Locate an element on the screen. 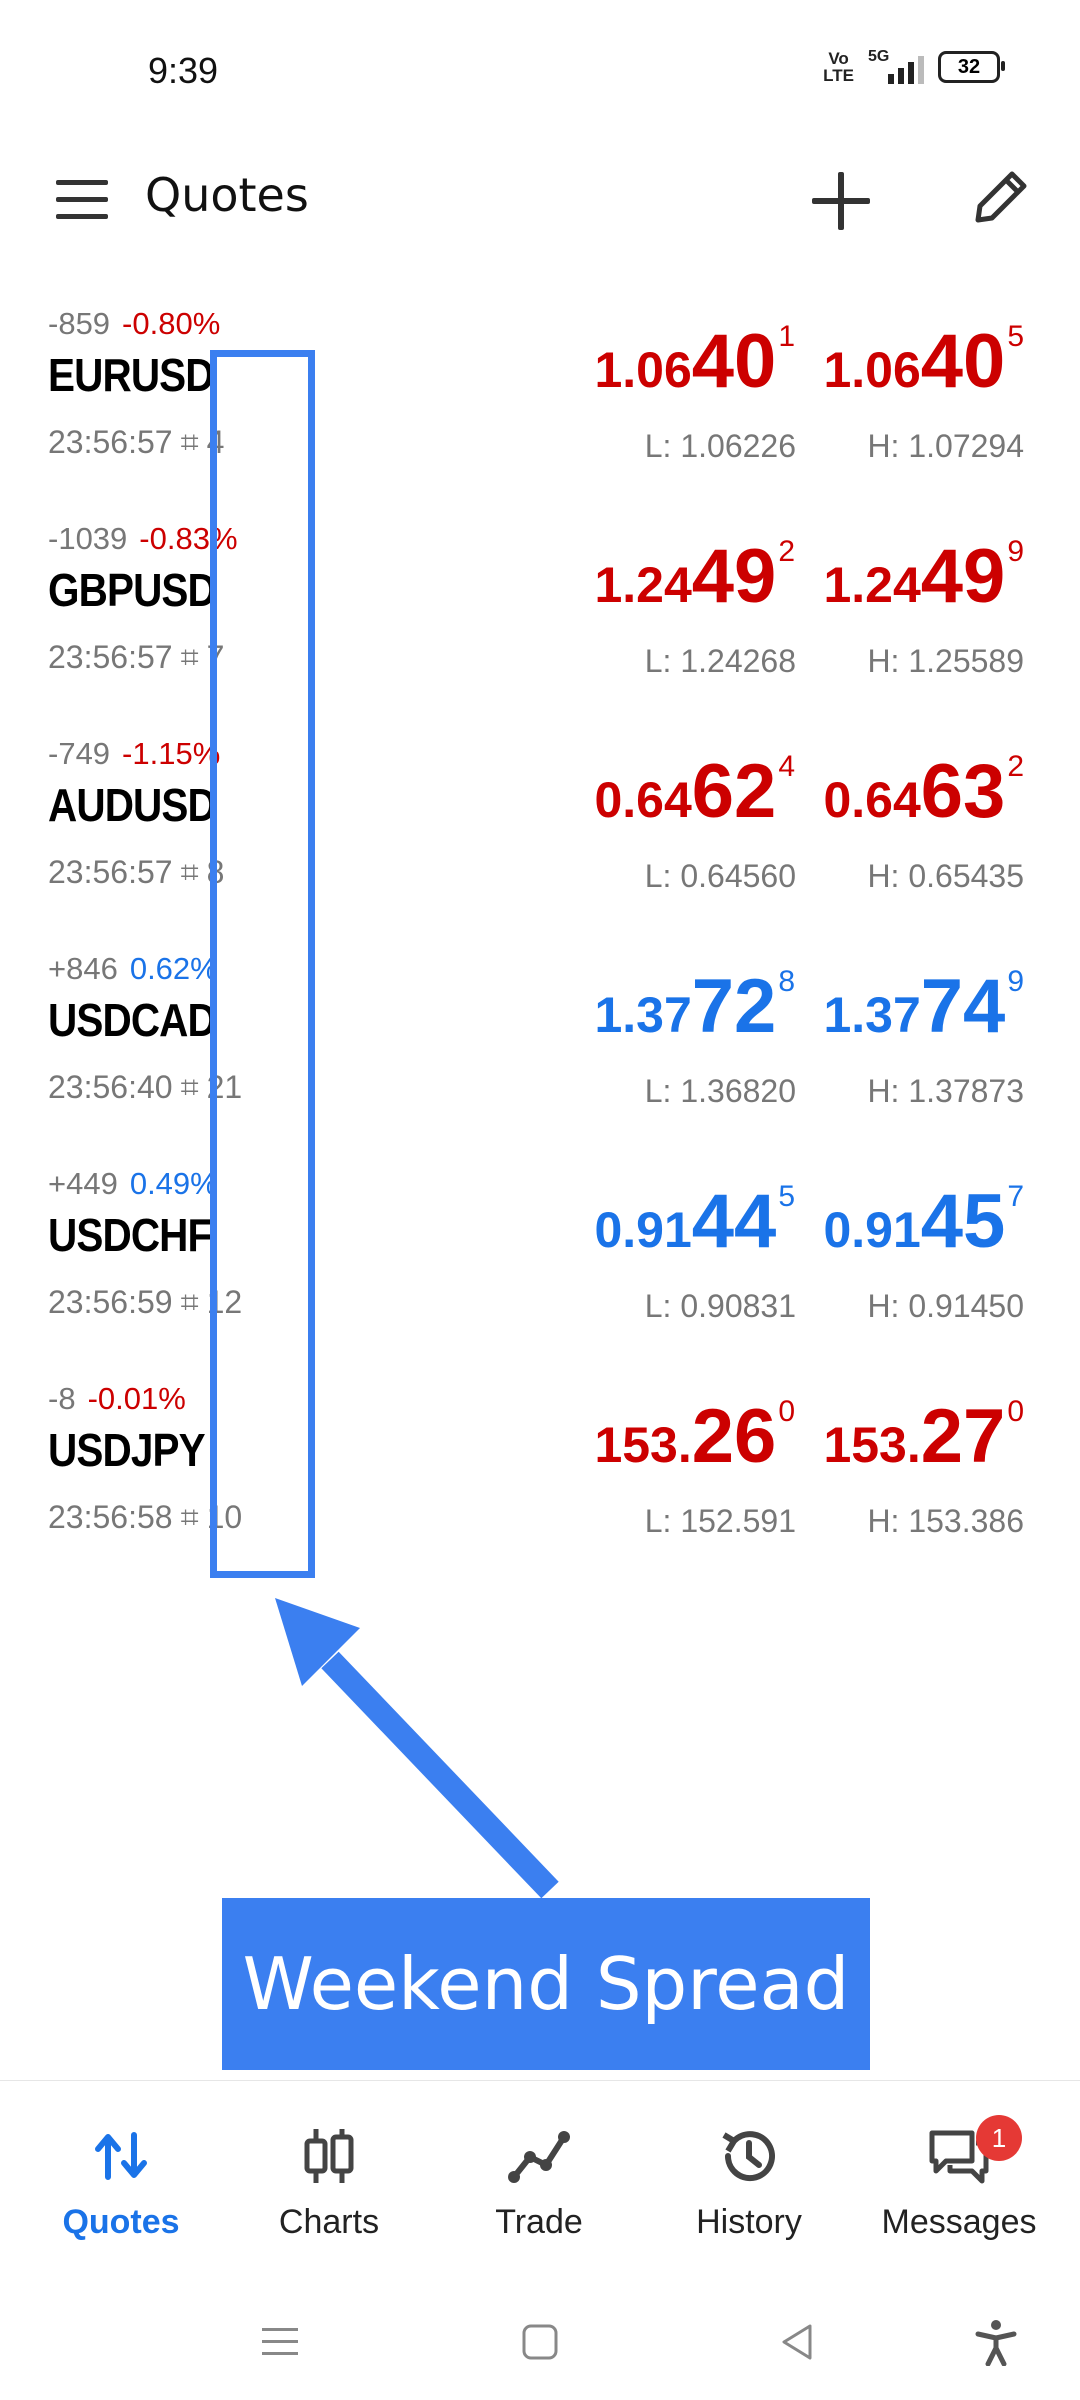 Image resolution: width=1080 pixels, height=2400 pixels. low-price: L: 1.36820 is located at coordinates (720, 1091).